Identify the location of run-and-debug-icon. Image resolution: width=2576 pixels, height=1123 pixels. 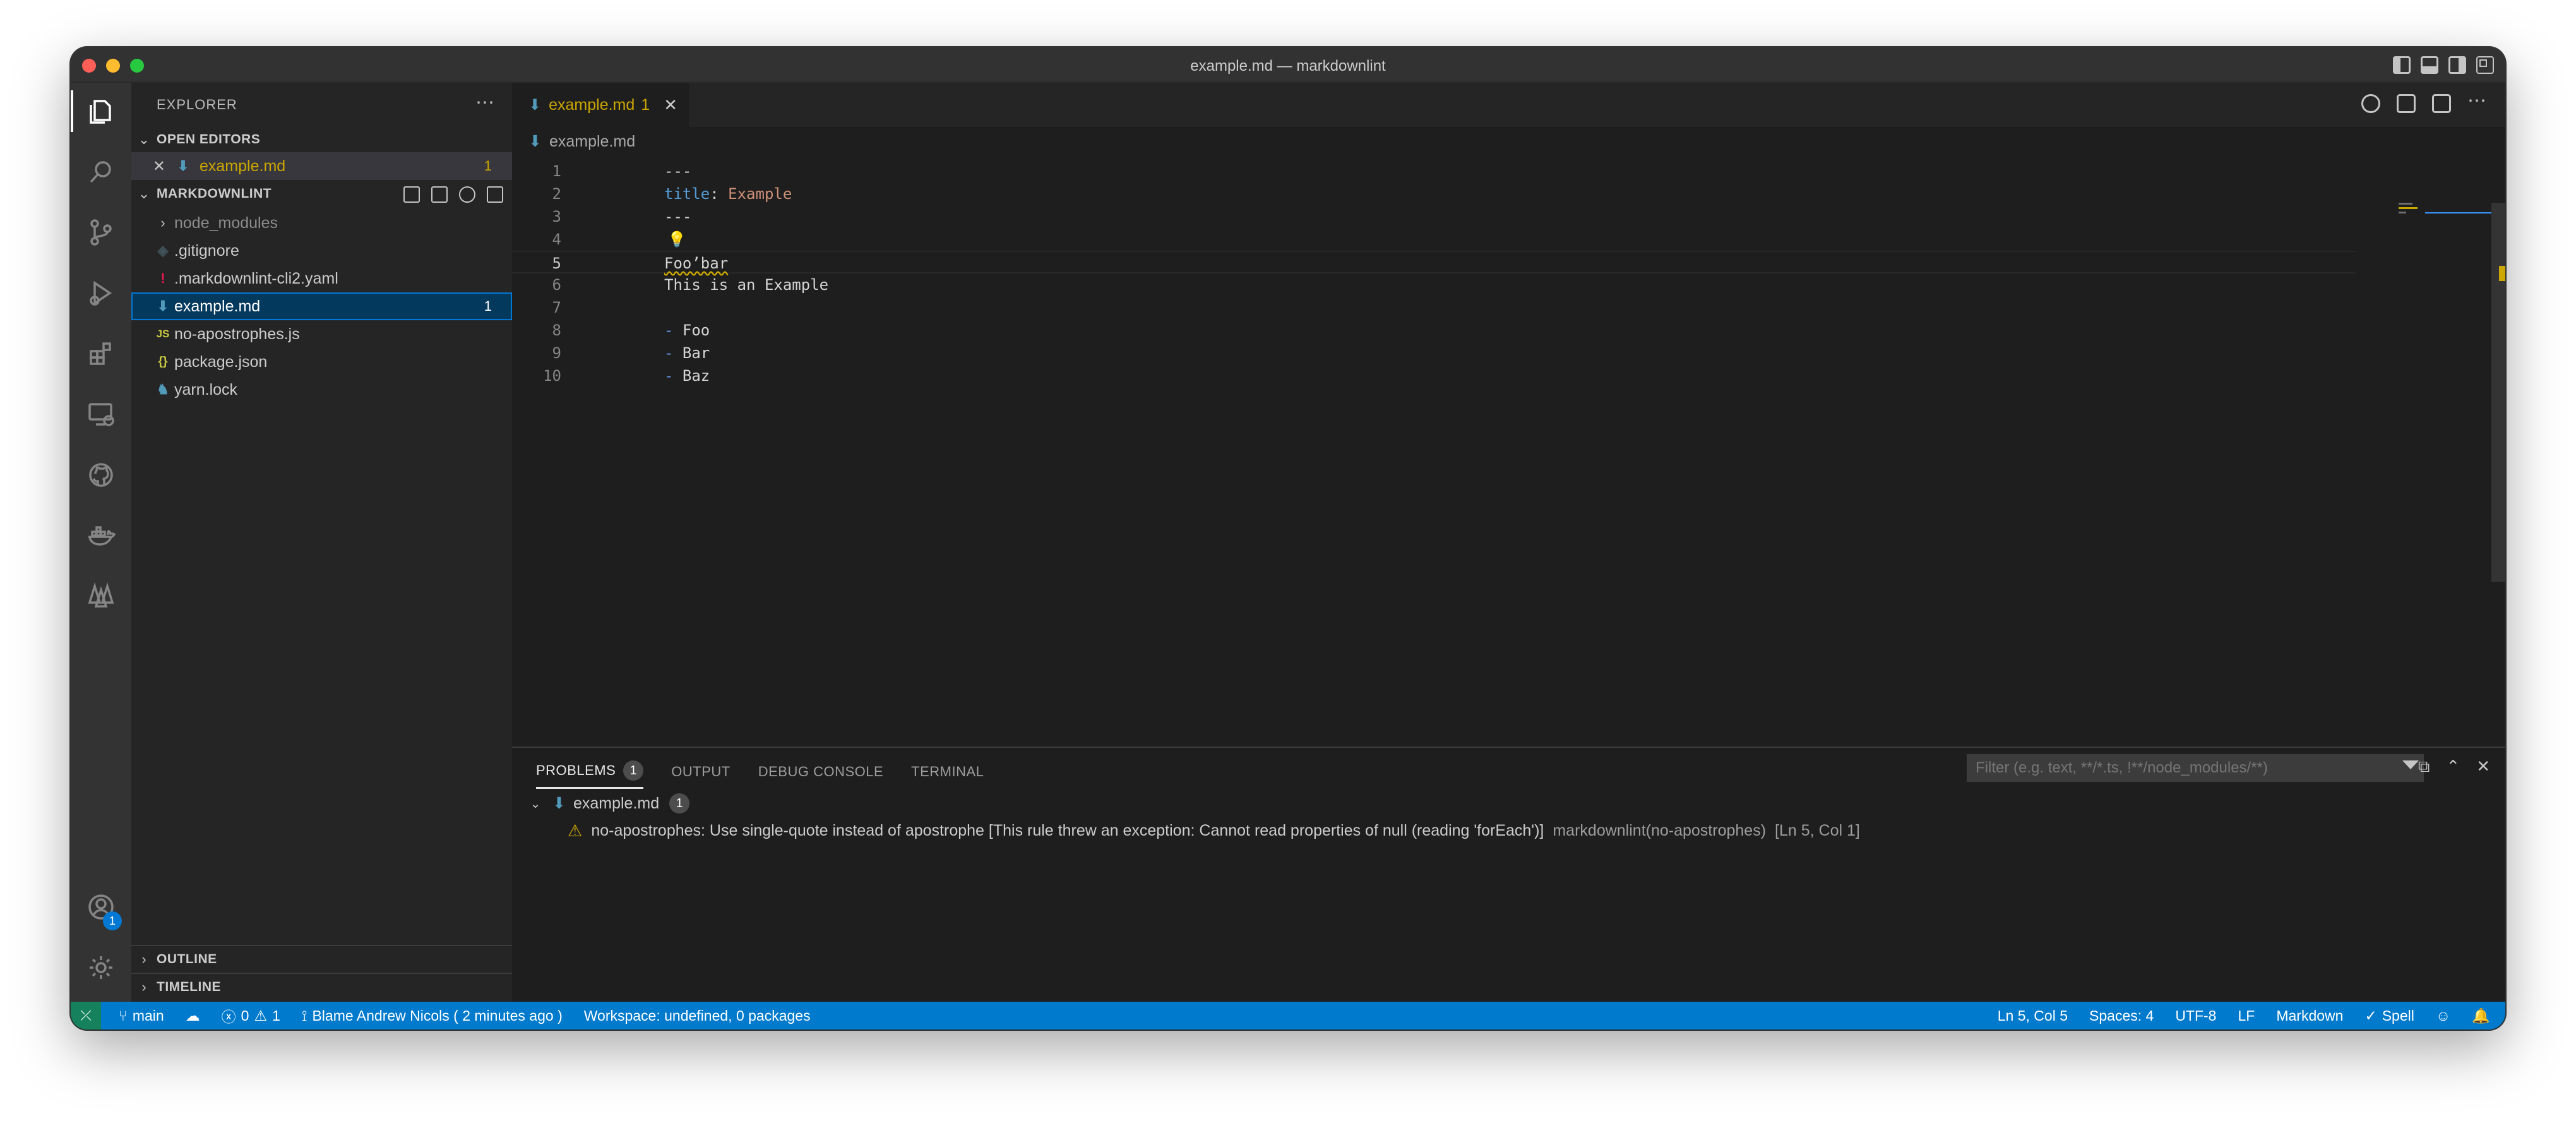
(101, 293).